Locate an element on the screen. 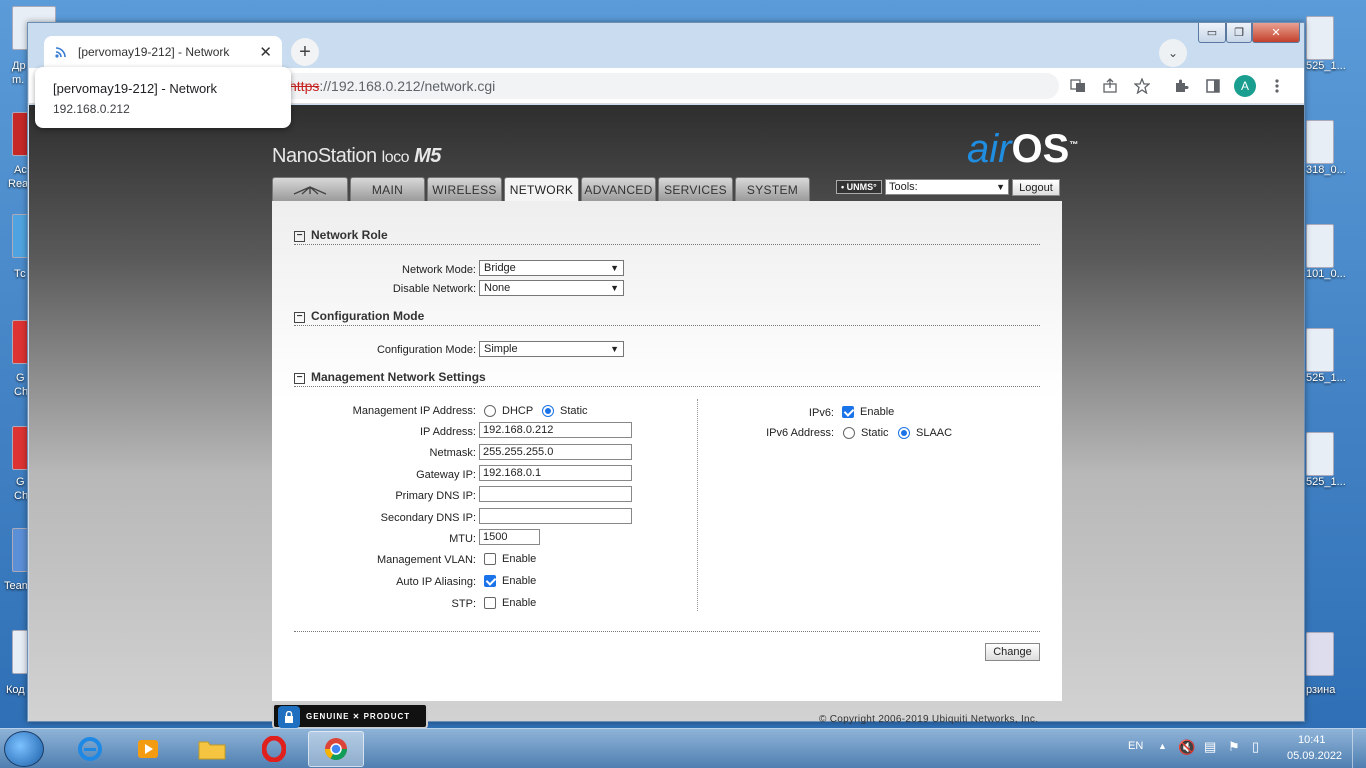  auto-ip-aliasing-label: Auto IP Aliasing: is located at coordinates (436, 582).